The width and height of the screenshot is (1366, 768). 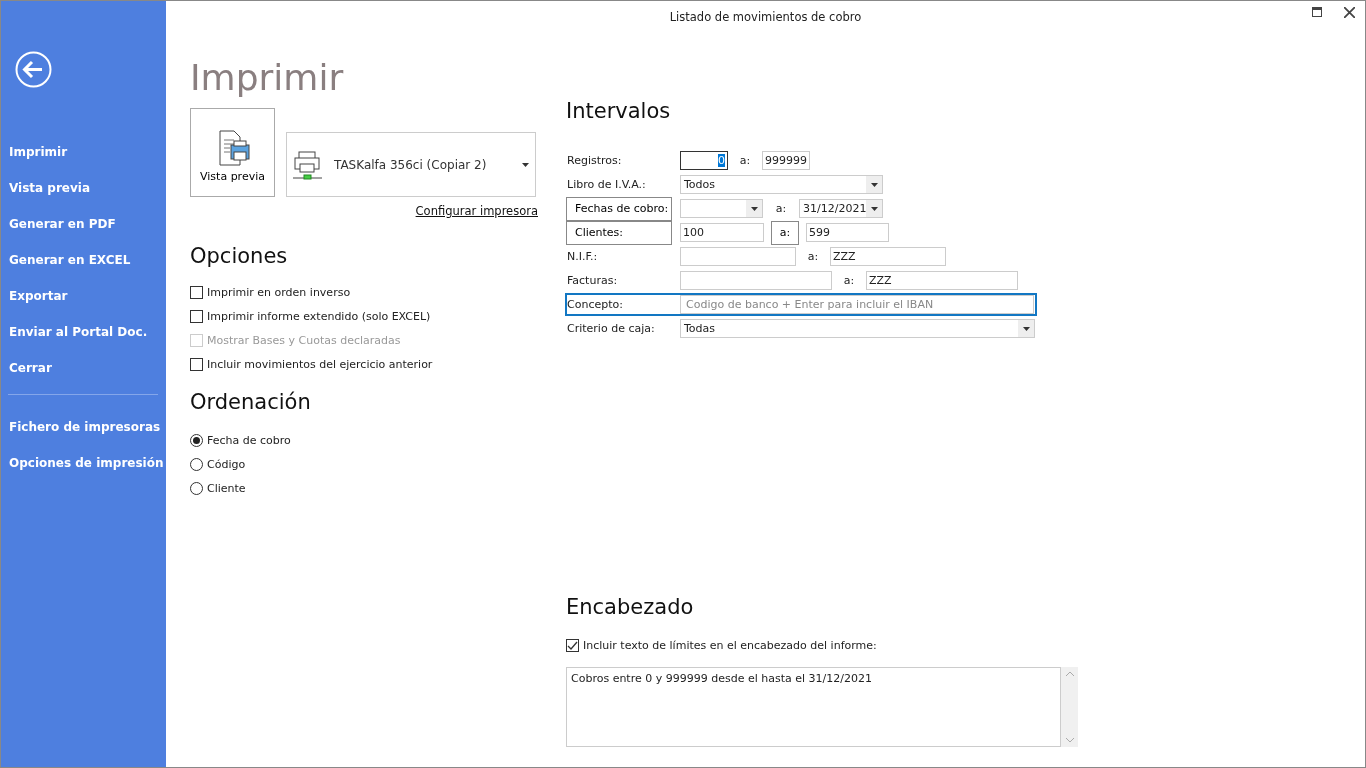 What do you see at coordinates (83, 427) in the screenshot?
I see `sidebar-item: Fichero de impresoras` at bounding box center [83, 427].